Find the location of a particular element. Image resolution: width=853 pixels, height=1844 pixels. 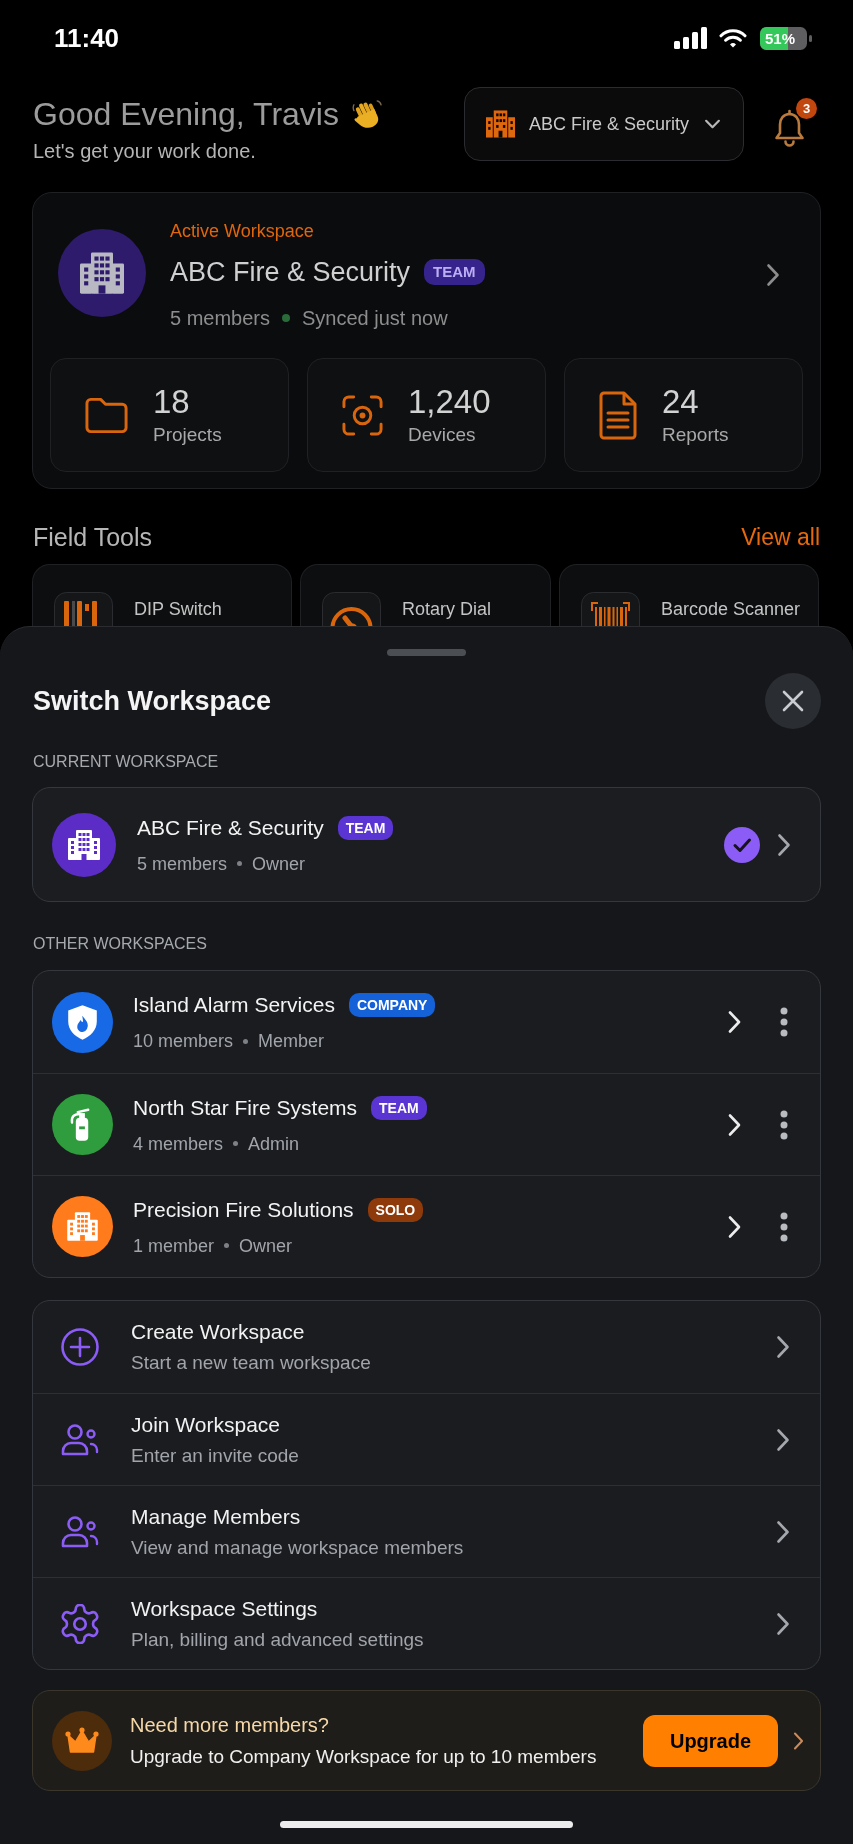

tool-card: Barcode Scanner is located at coordinates (689, 595).